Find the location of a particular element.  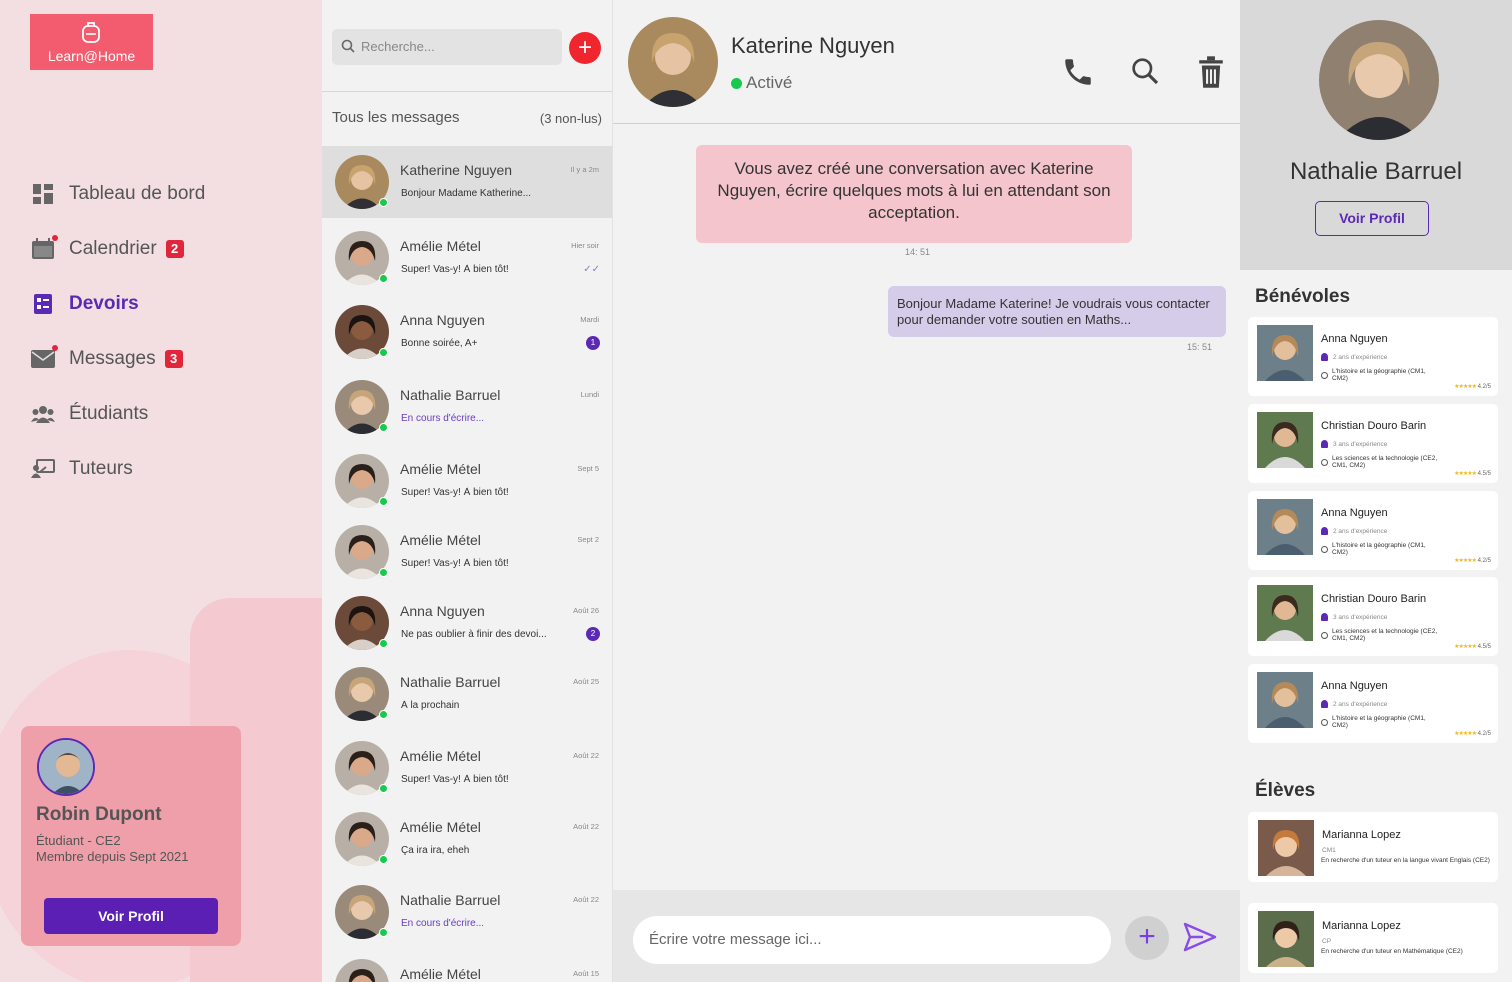

volunteer-rating: ★★★★★ 4.5/5 is located at coordinates (1472, 646).